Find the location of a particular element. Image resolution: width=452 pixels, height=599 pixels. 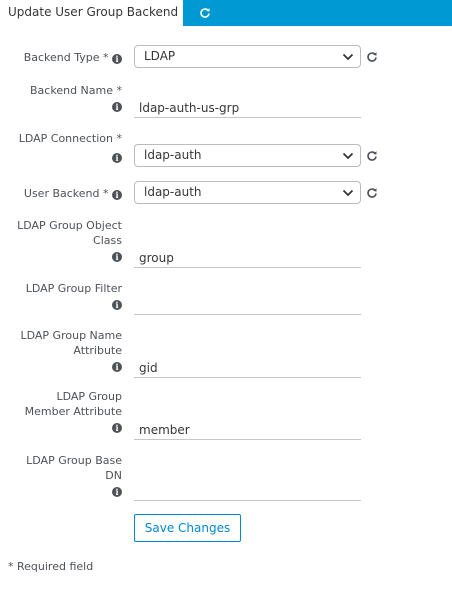

group-base-dn-input is located at coordinates (247, 489).